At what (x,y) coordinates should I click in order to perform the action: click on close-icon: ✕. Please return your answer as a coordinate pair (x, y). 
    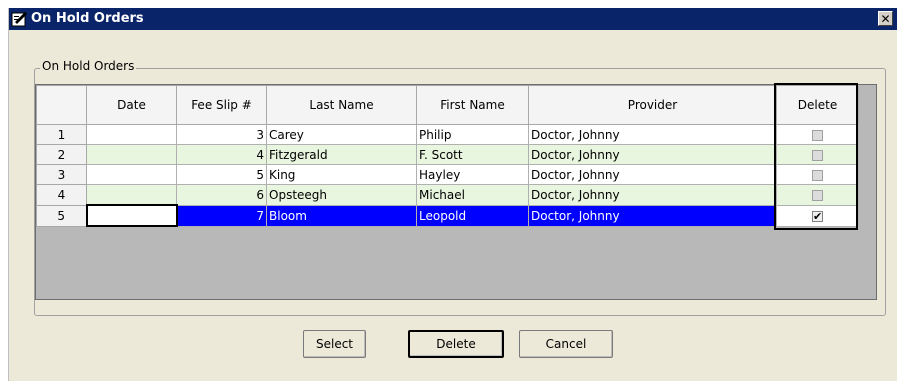
    Looking at the image, I should click on (885, 19).